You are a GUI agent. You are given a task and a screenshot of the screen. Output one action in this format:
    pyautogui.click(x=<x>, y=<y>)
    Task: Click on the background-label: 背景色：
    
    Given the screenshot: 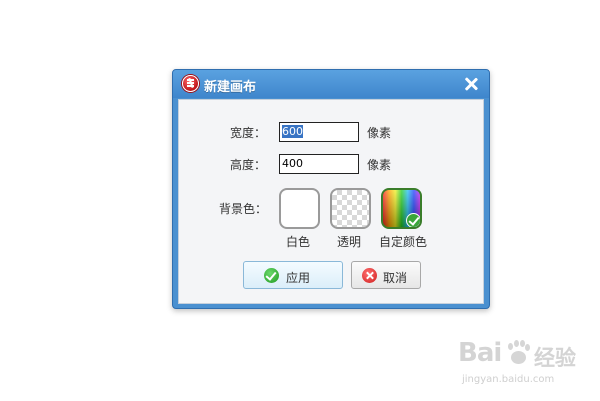 What is the action you would take?
    pyautogui.click(x=243, y=209)
    